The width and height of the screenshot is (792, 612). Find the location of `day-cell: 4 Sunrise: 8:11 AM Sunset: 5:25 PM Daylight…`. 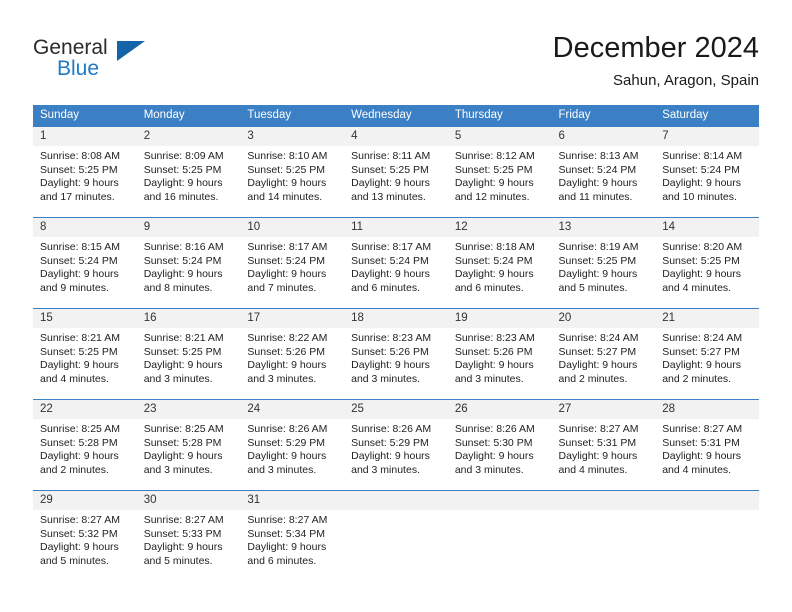

day-cell: 4 Sunrise: 8:11 AM Sunset: 5:25 PM Daylight… is located at coordinates (396, 172).